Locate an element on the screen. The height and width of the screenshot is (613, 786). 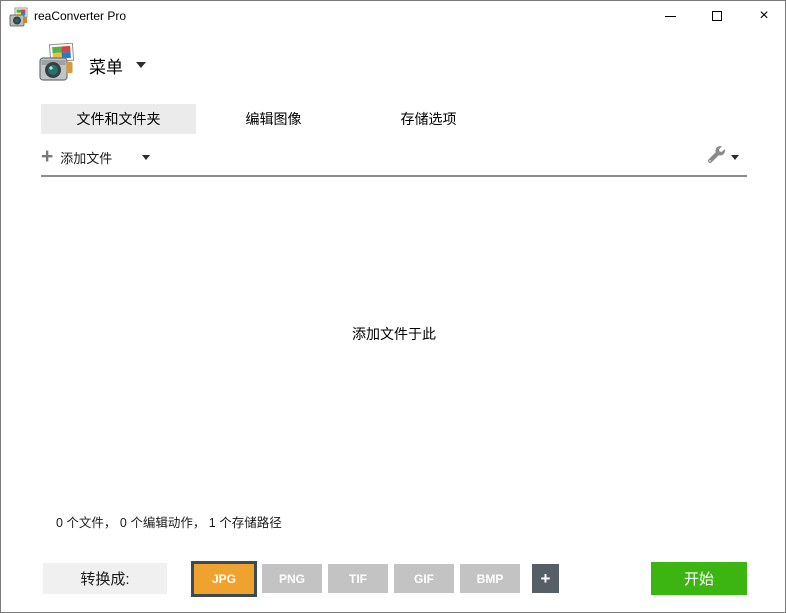
tab-files-and-folders: 文件和文件夹 is located at coordinates (118, 119).